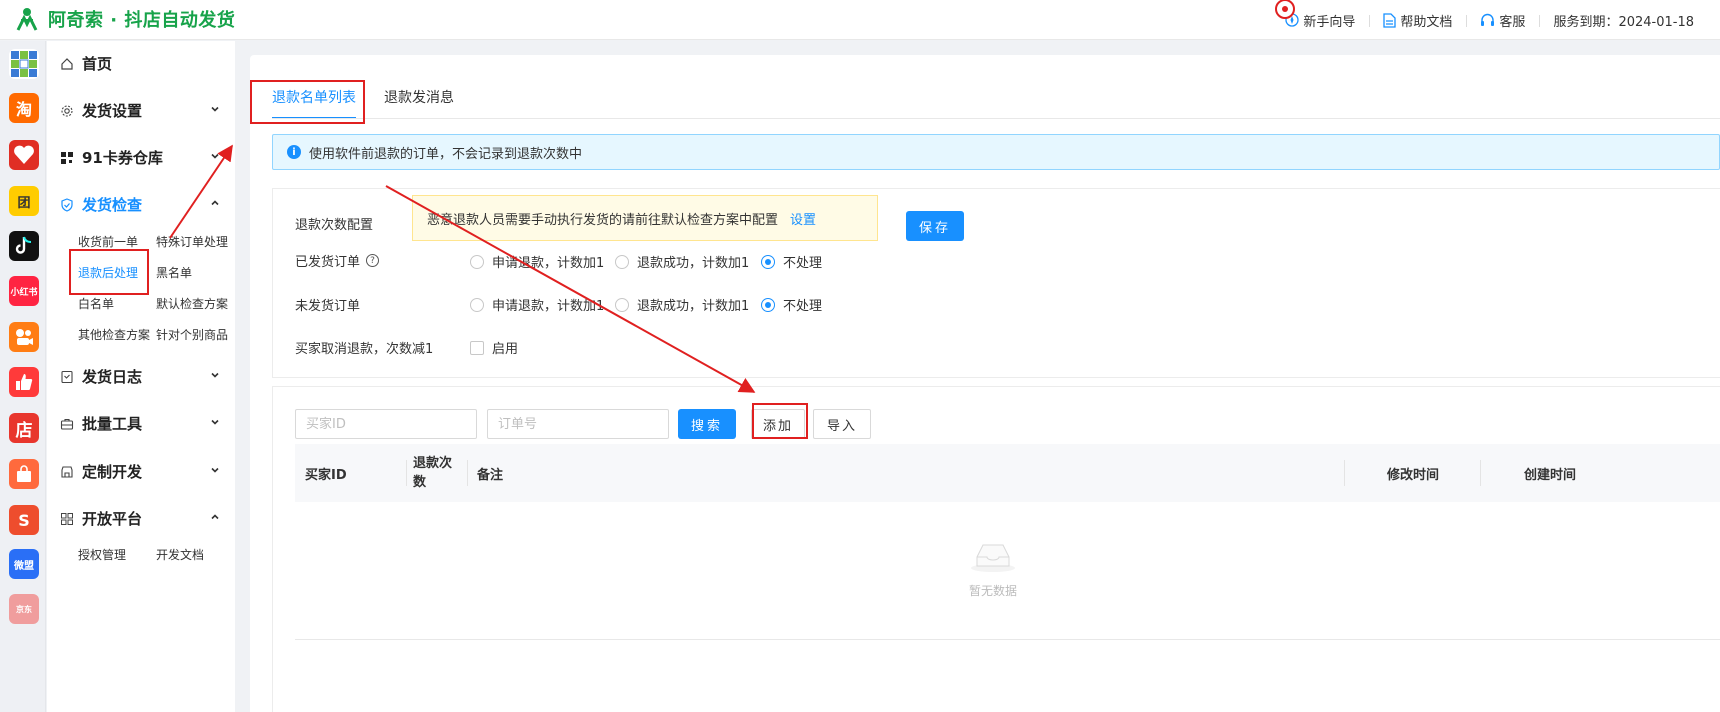  I want to click on cancel-refund-label: 买家取消退款，次数减1, so click(364, 349).